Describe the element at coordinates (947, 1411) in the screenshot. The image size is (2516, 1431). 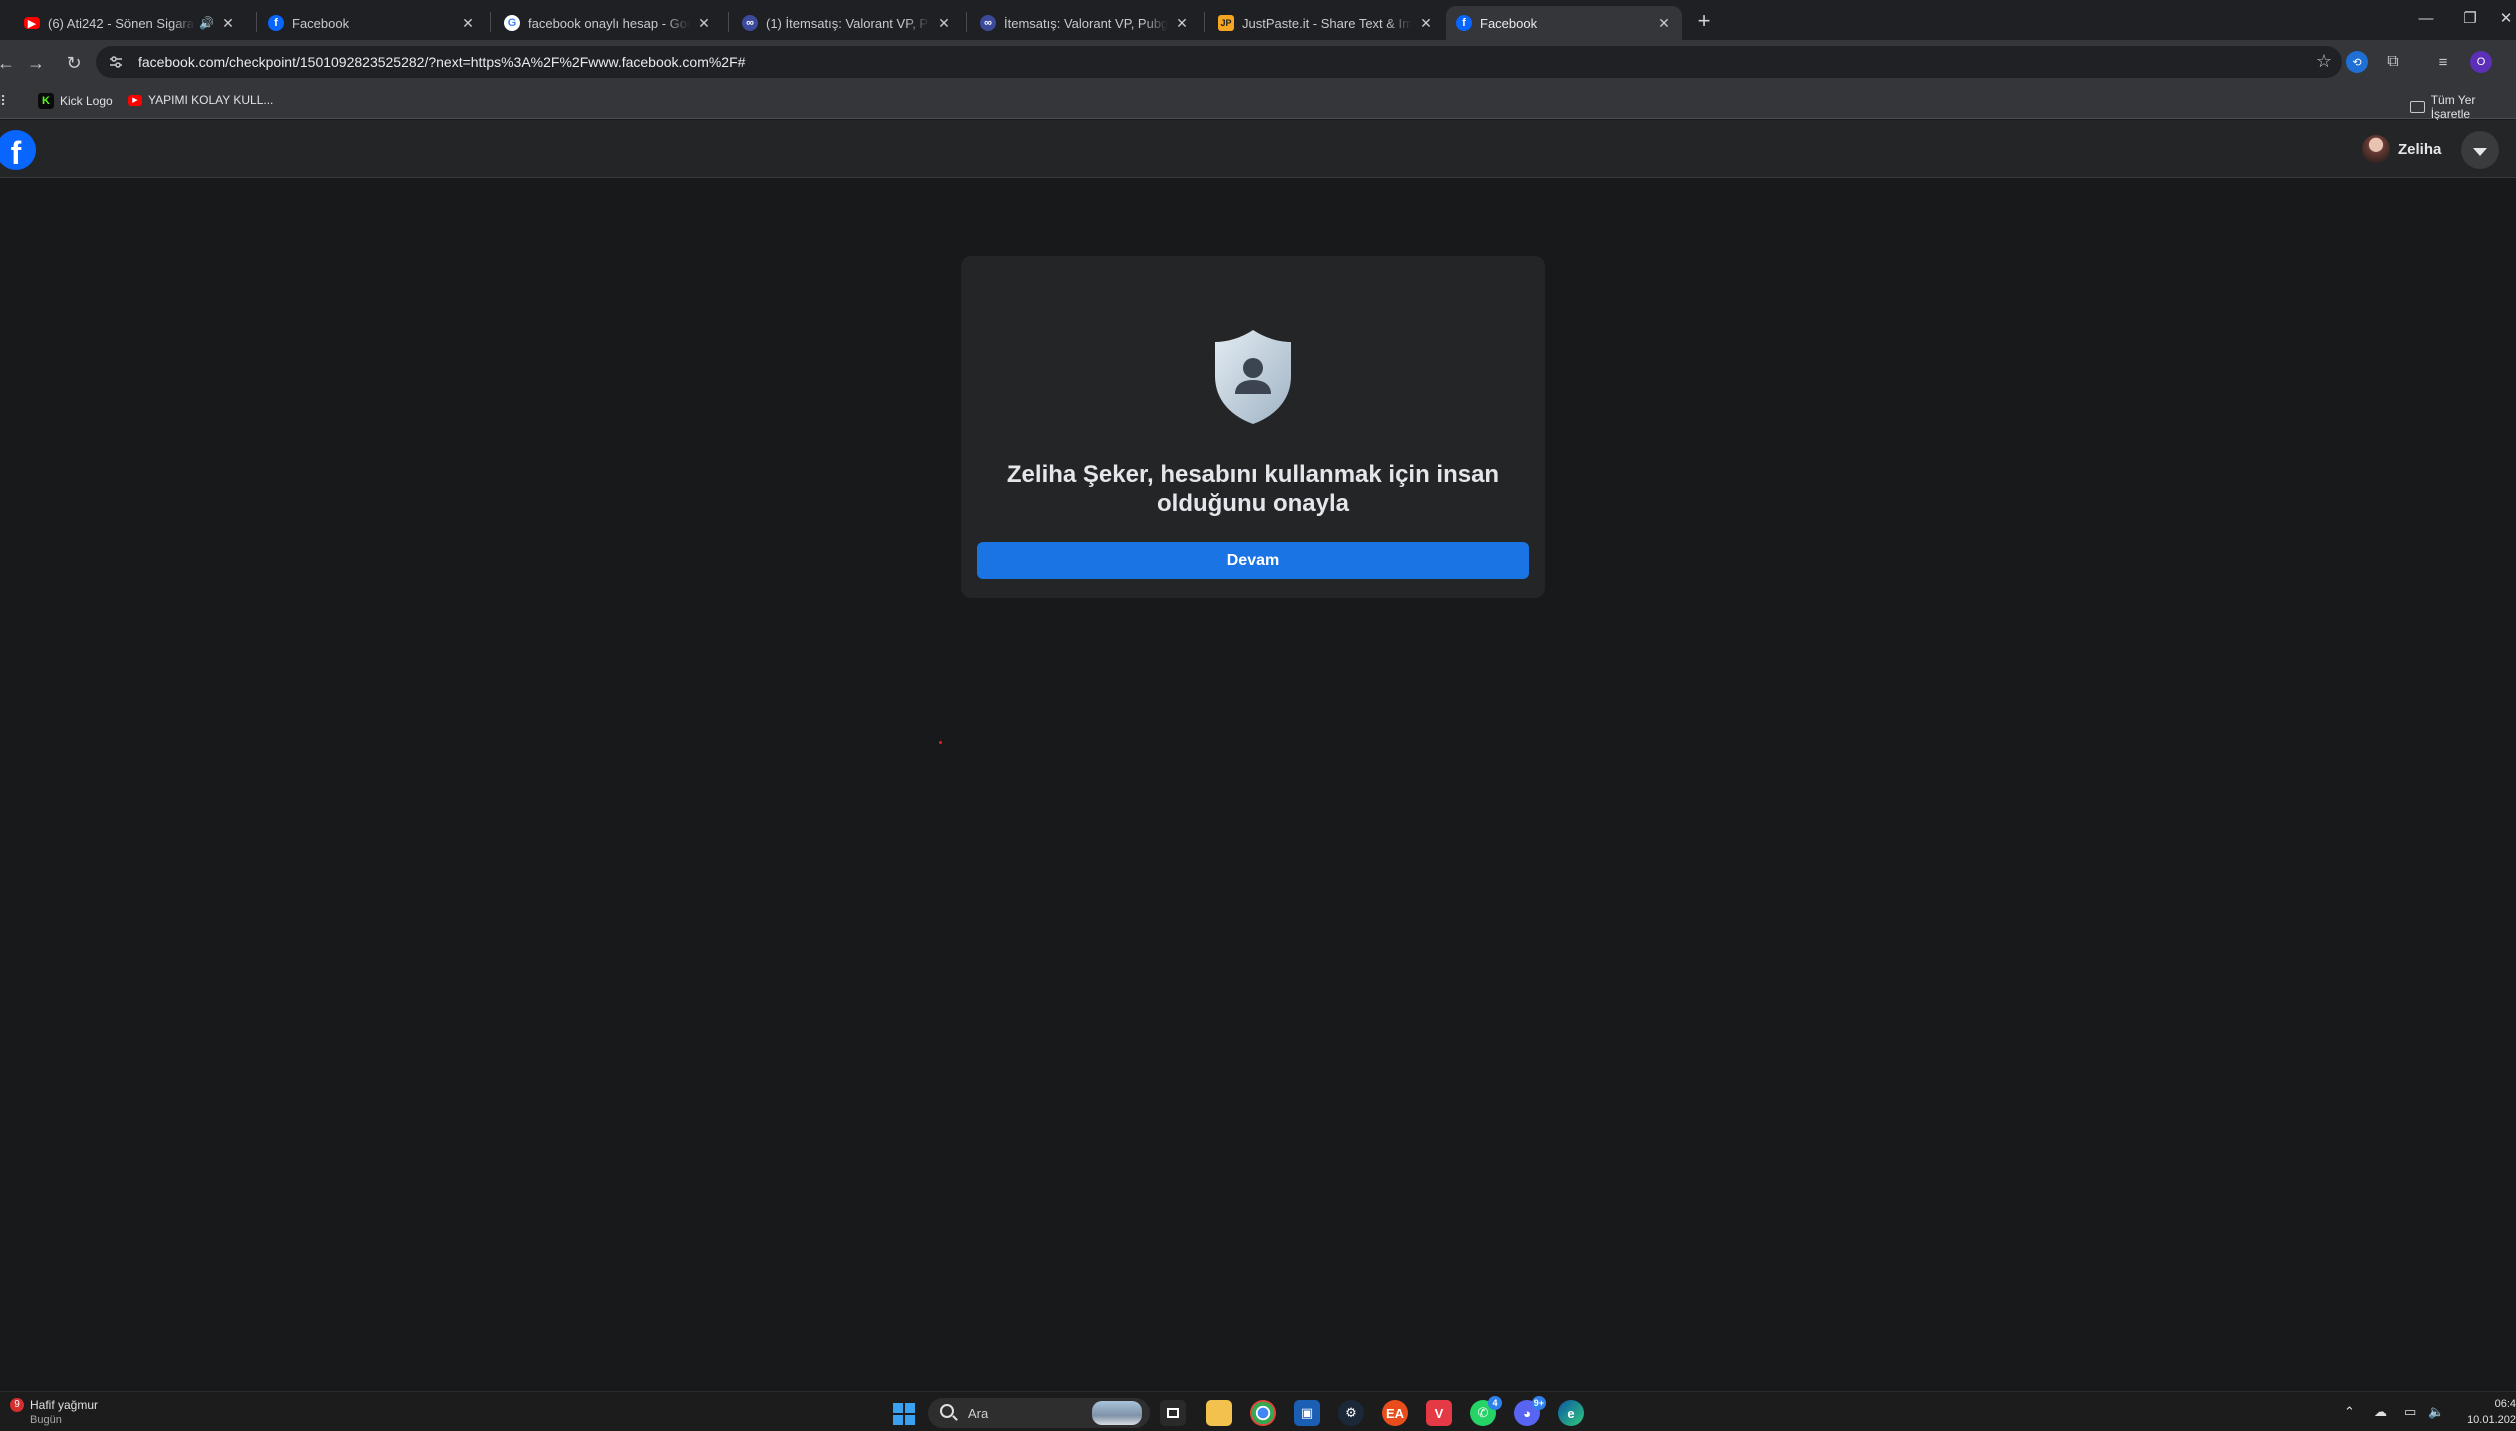
I see `search-icon` at that location.